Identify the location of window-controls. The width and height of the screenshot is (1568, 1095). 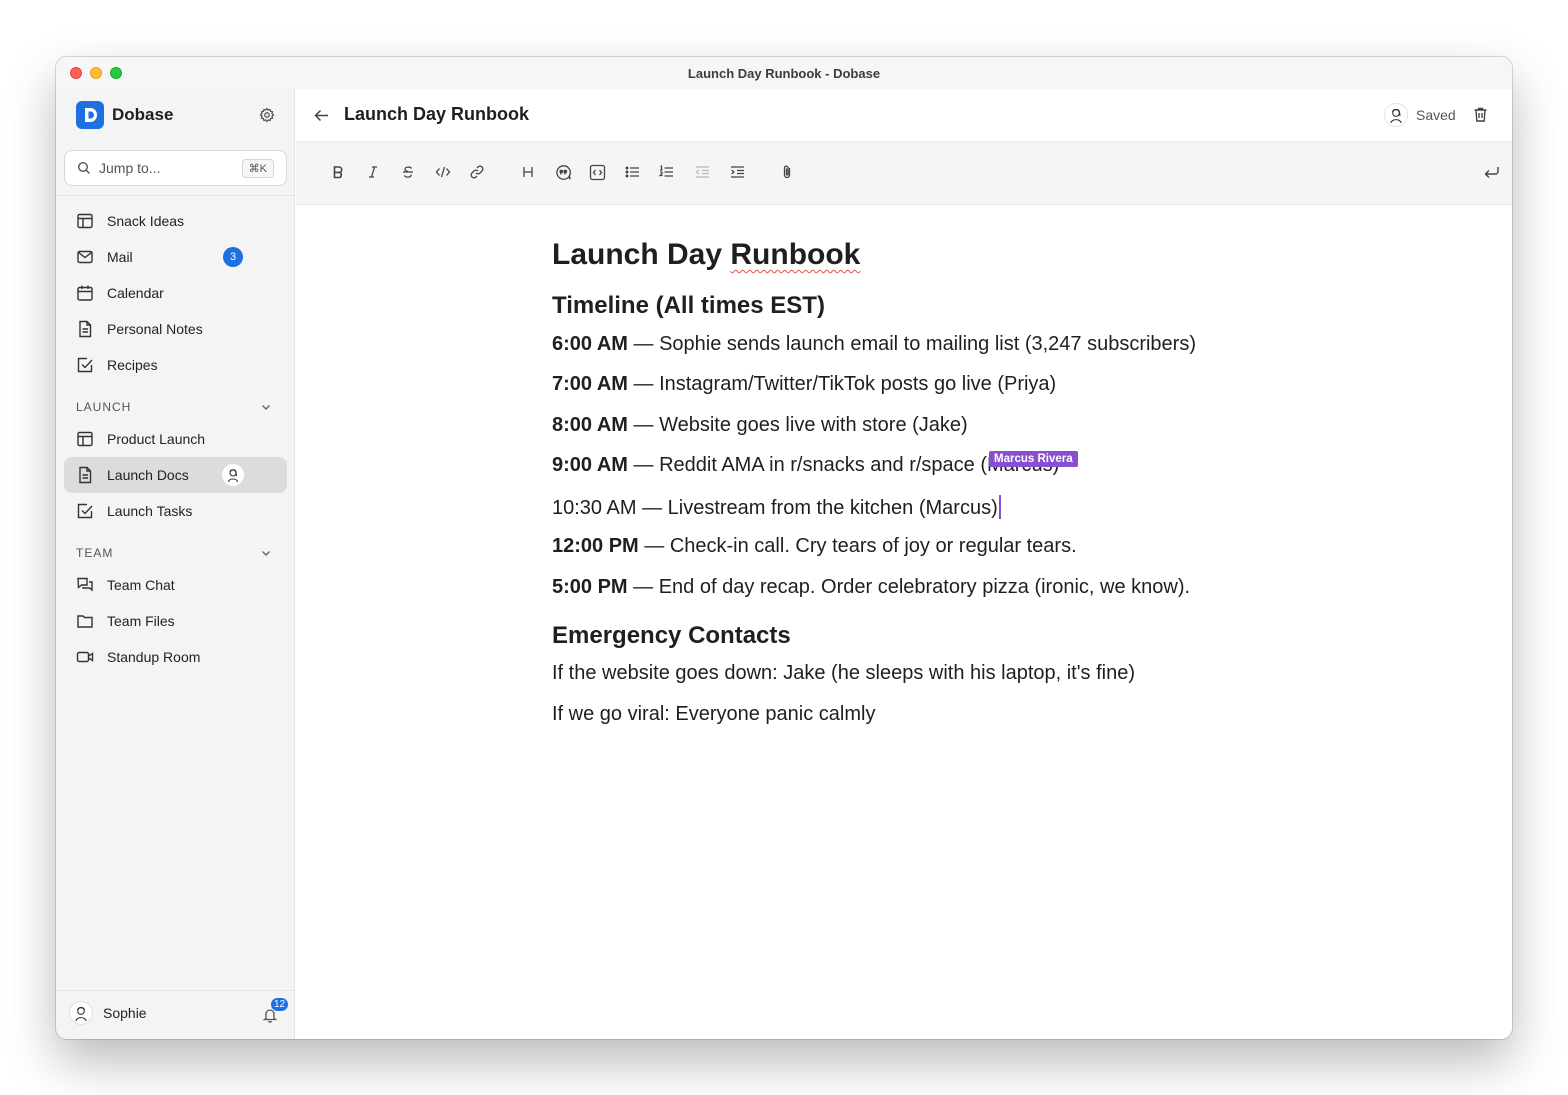
(96, 73).